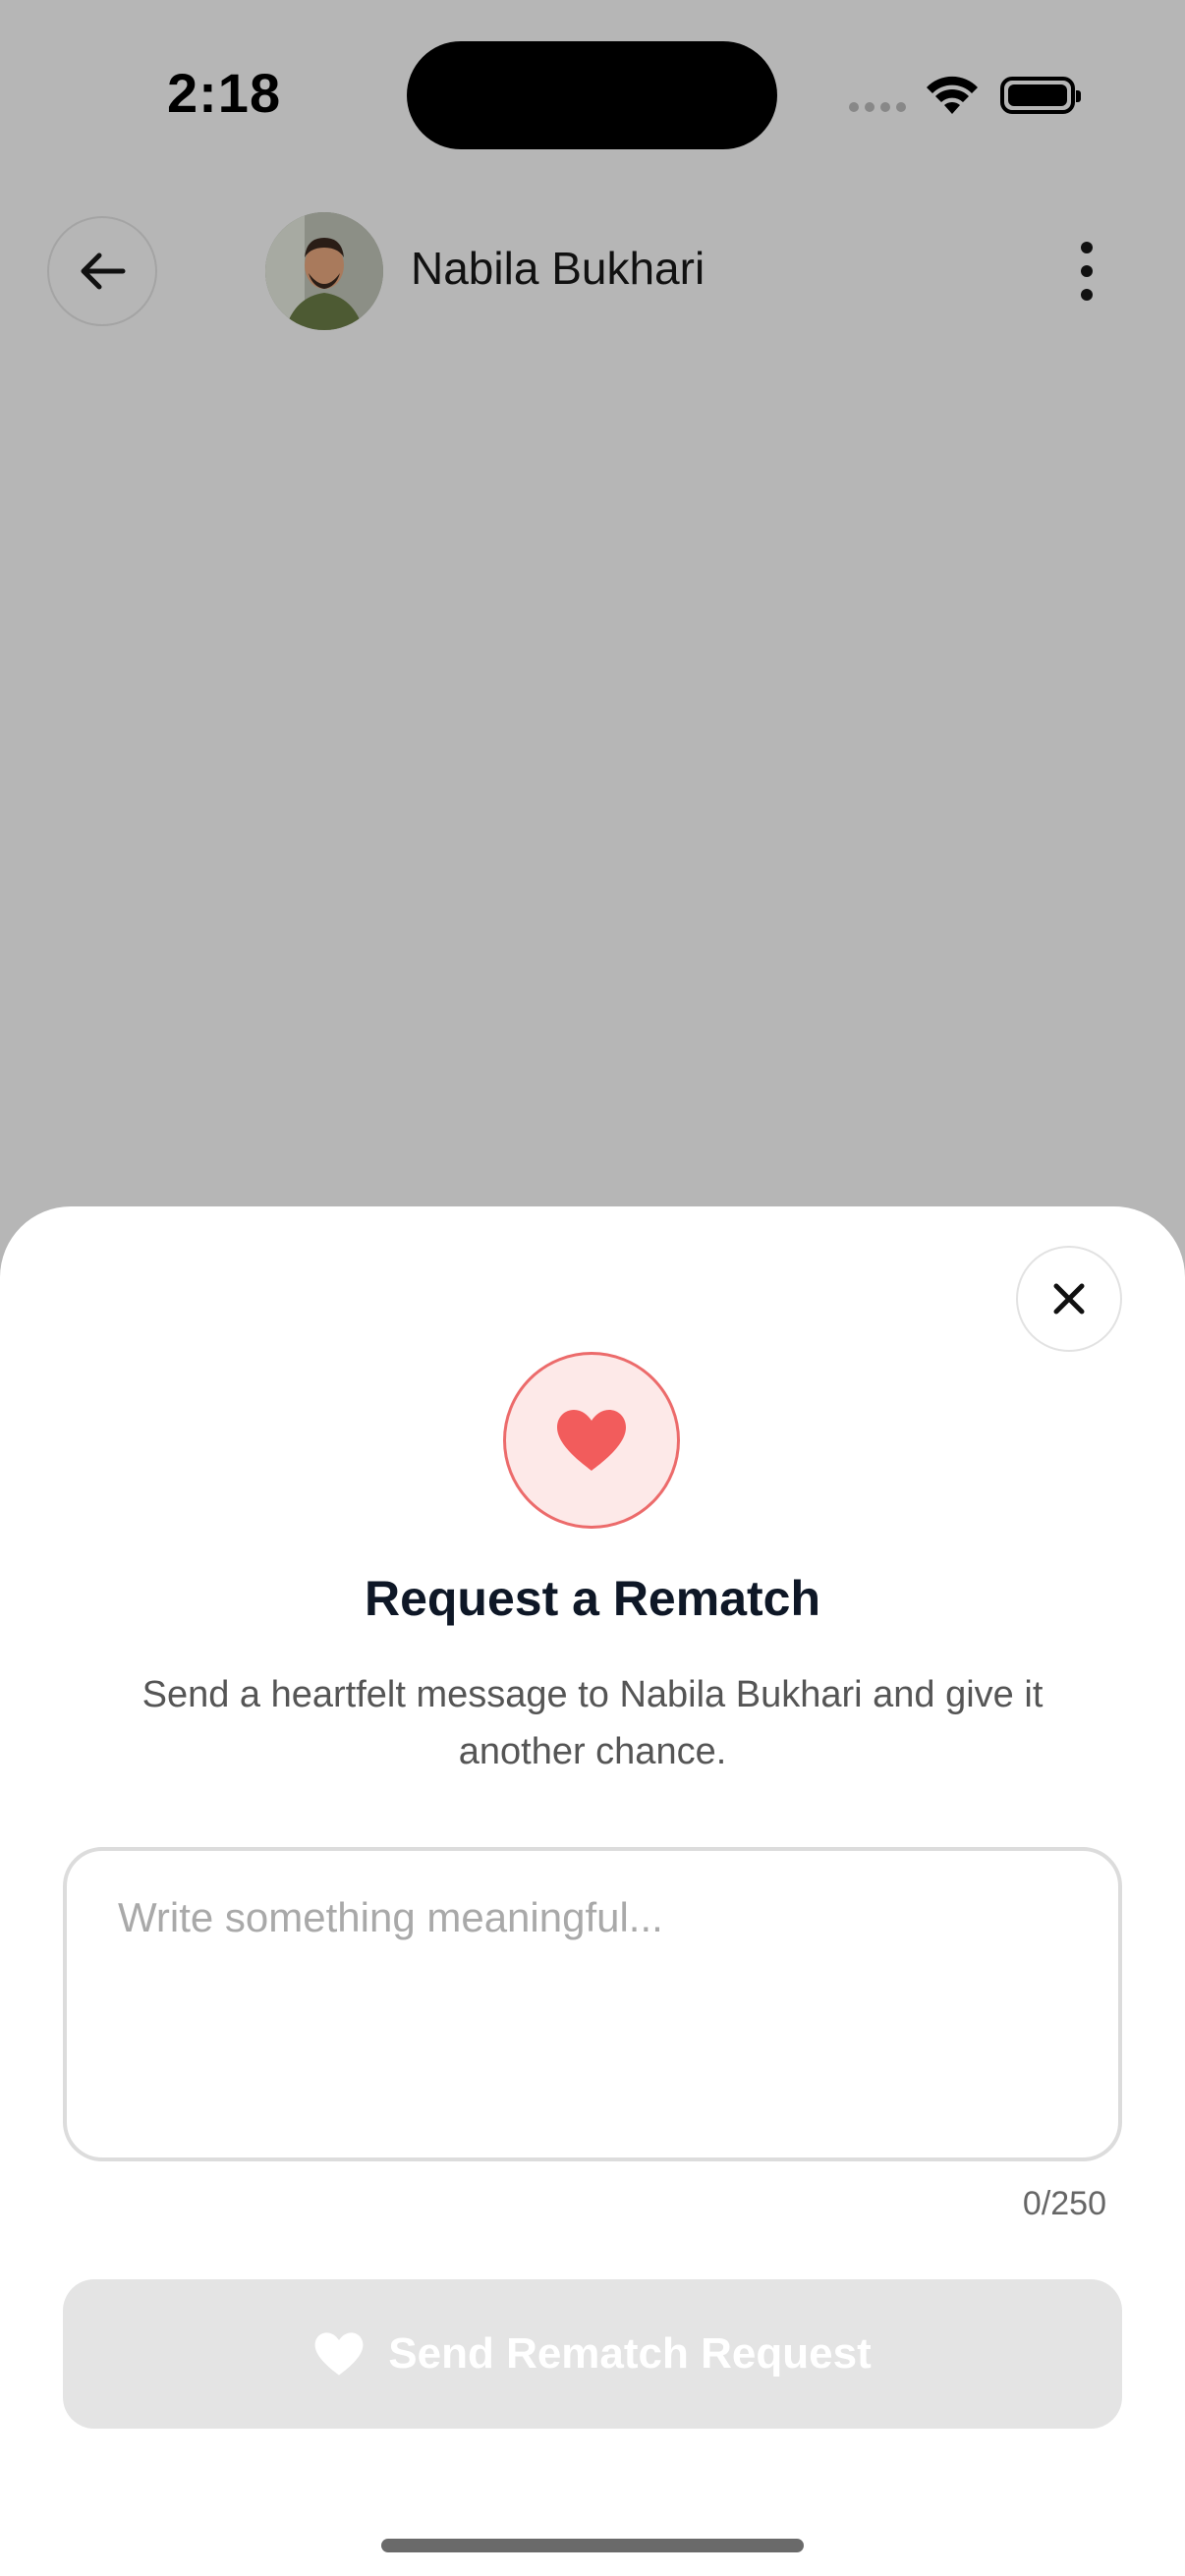 This screenshot has height=2576, width=1185. Describe the element at coordinates (953, 95) in the screenshot. I see `wifi-icon` at that location.